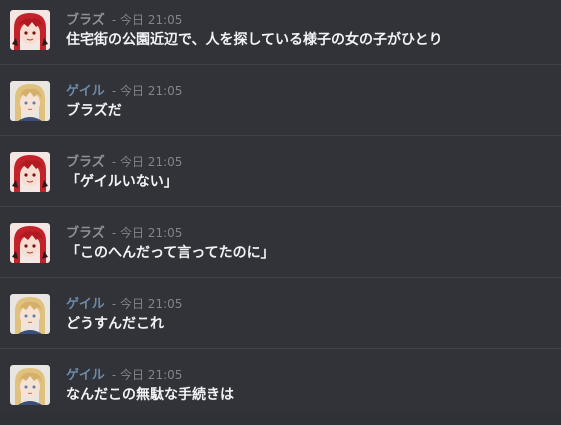  I want to click on message-text: ブラズだ, so click(94, 111).